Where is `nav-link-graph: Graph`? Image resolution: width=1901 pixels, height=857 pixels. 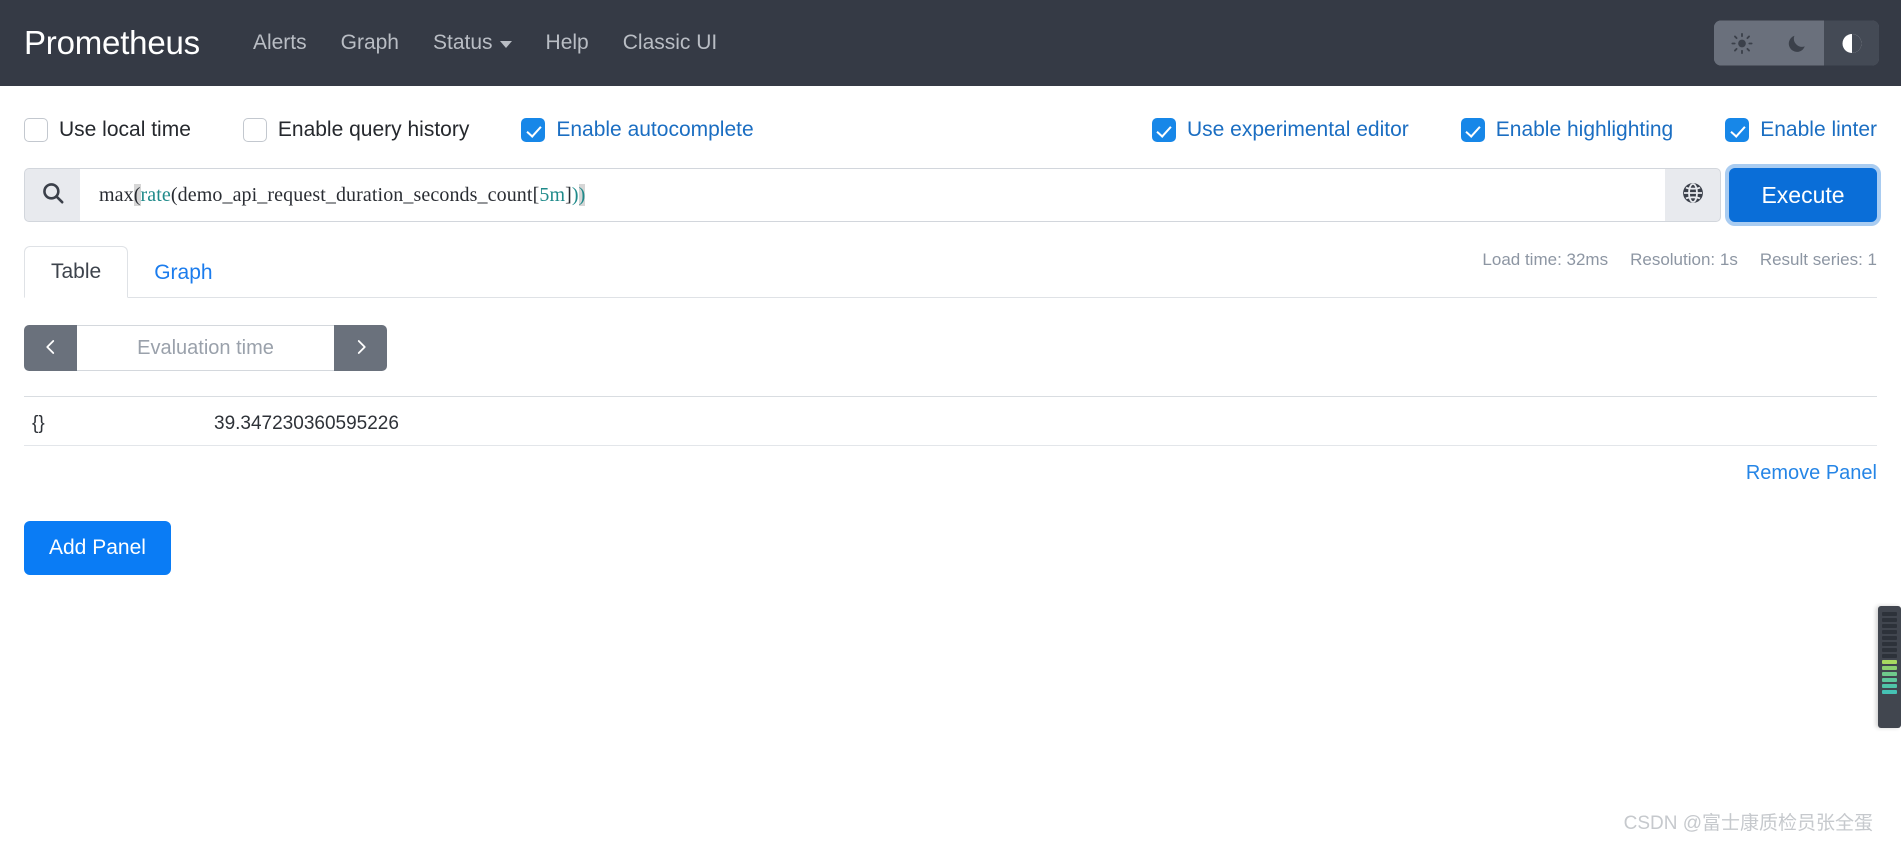 nav-link-graph: Graph is located at coordinates (370, 43).